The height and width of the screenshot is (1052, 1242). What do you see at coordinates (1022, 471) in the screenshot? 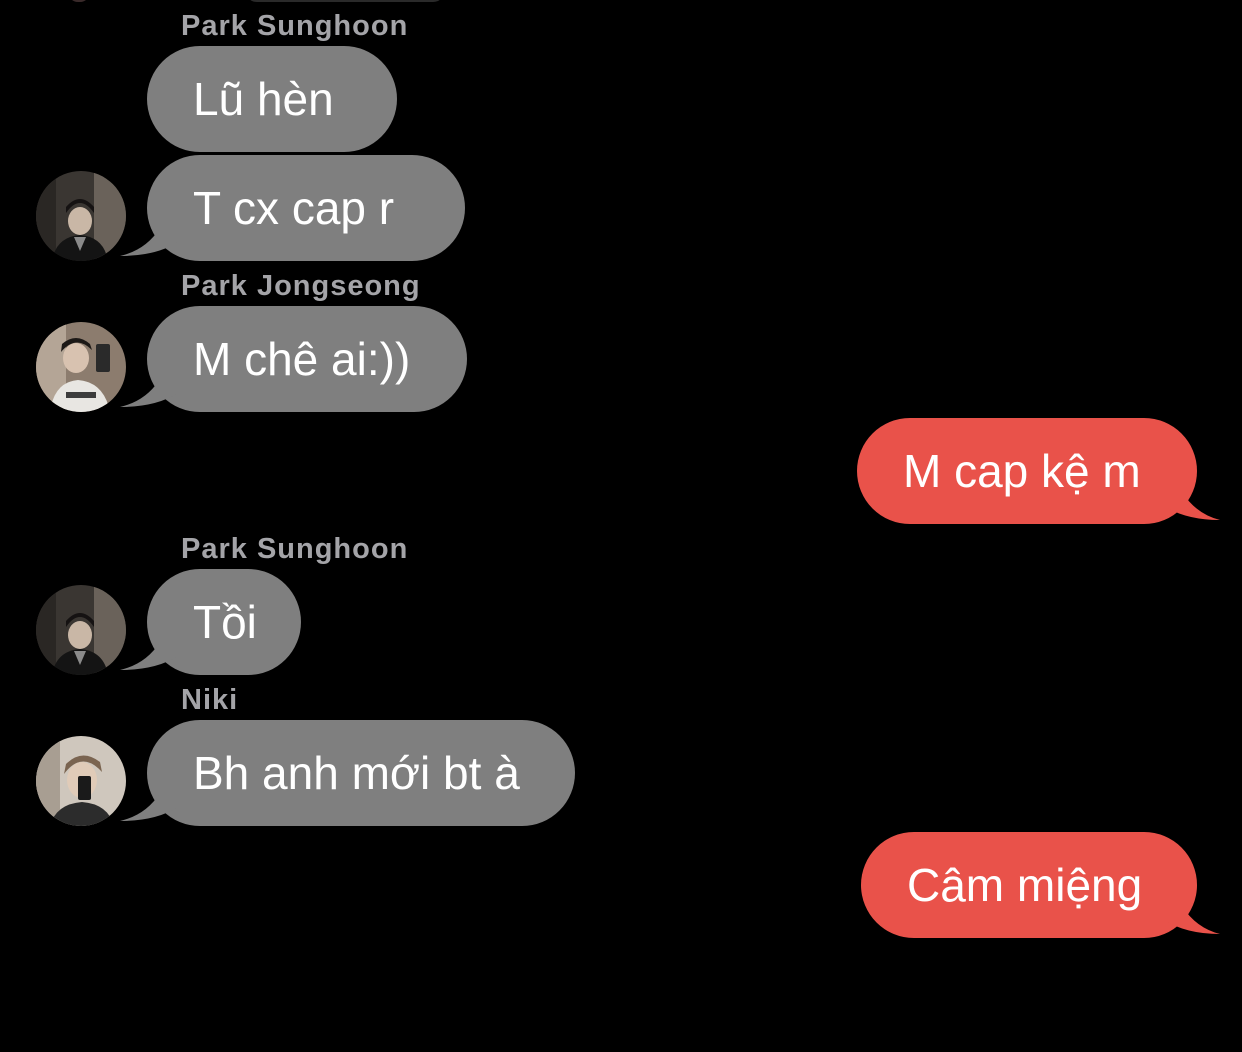
I see `message-text: M cap kệ m` at bounding box center [1022, 471].